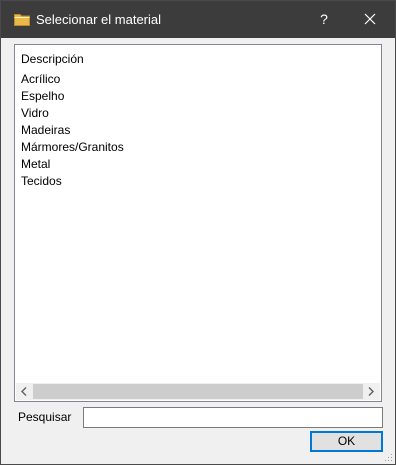  I want to click on column-header-descripcion: Descripción, so click(52, 59).